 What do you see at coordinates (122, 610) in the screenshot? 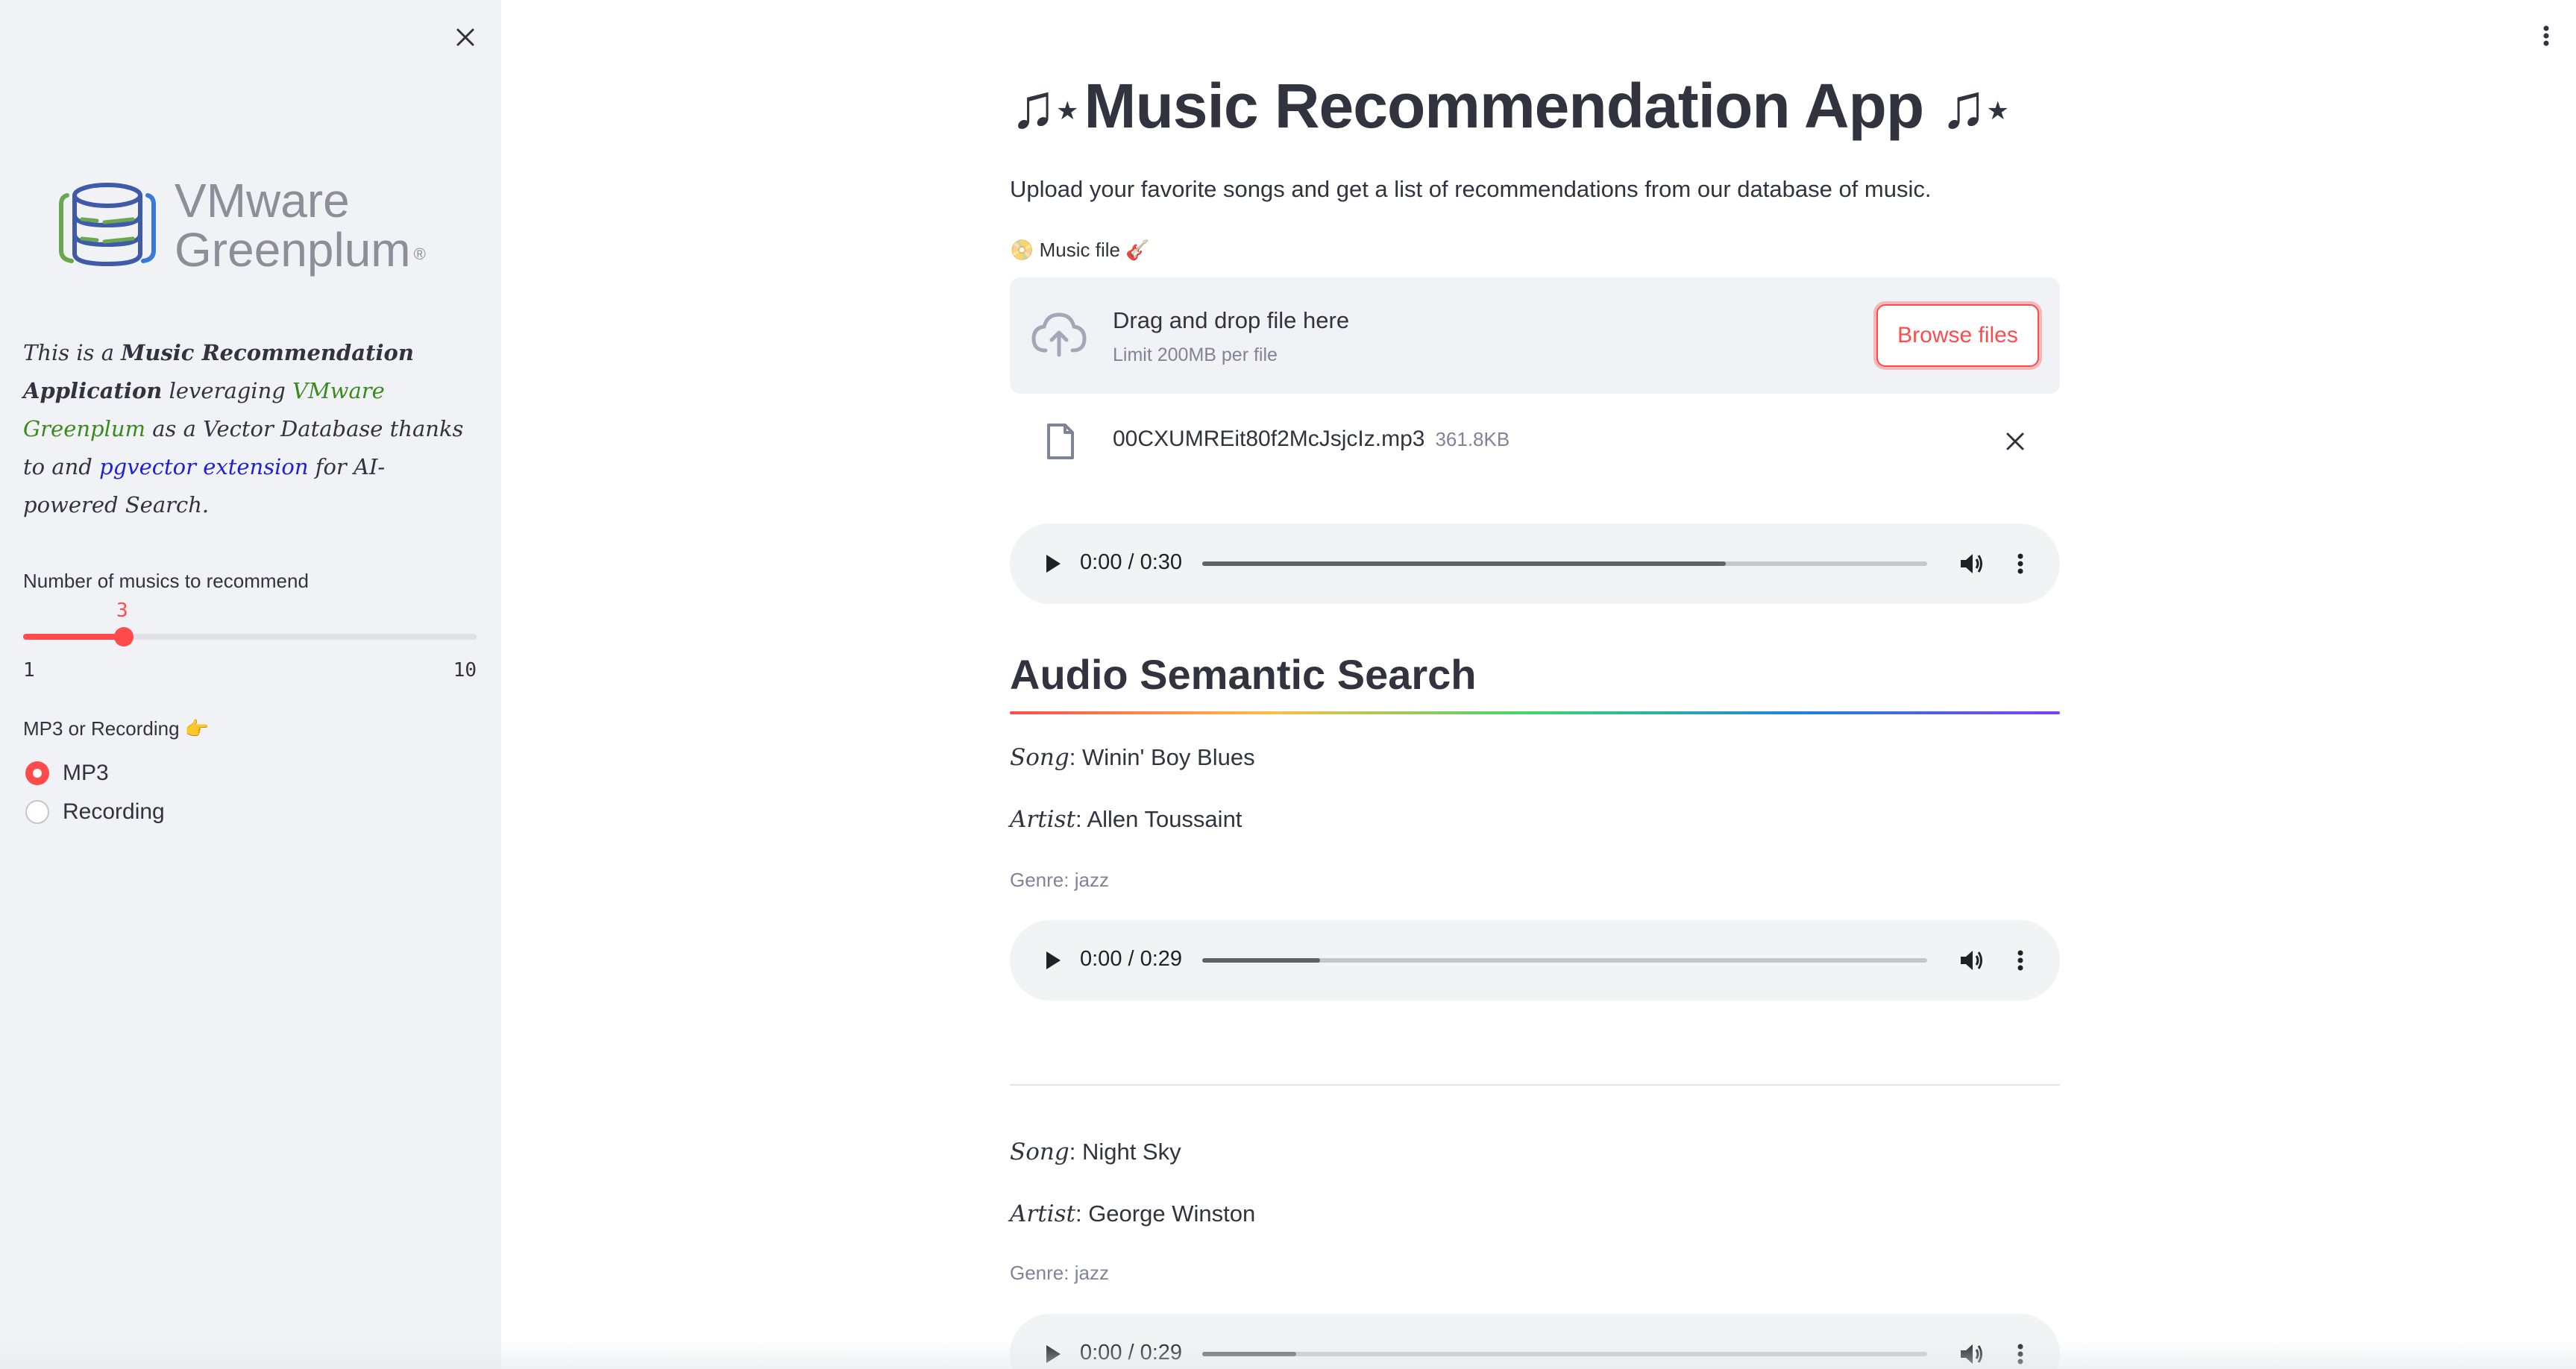
I see `slider-value: 3` at bounding box center [122, 610].